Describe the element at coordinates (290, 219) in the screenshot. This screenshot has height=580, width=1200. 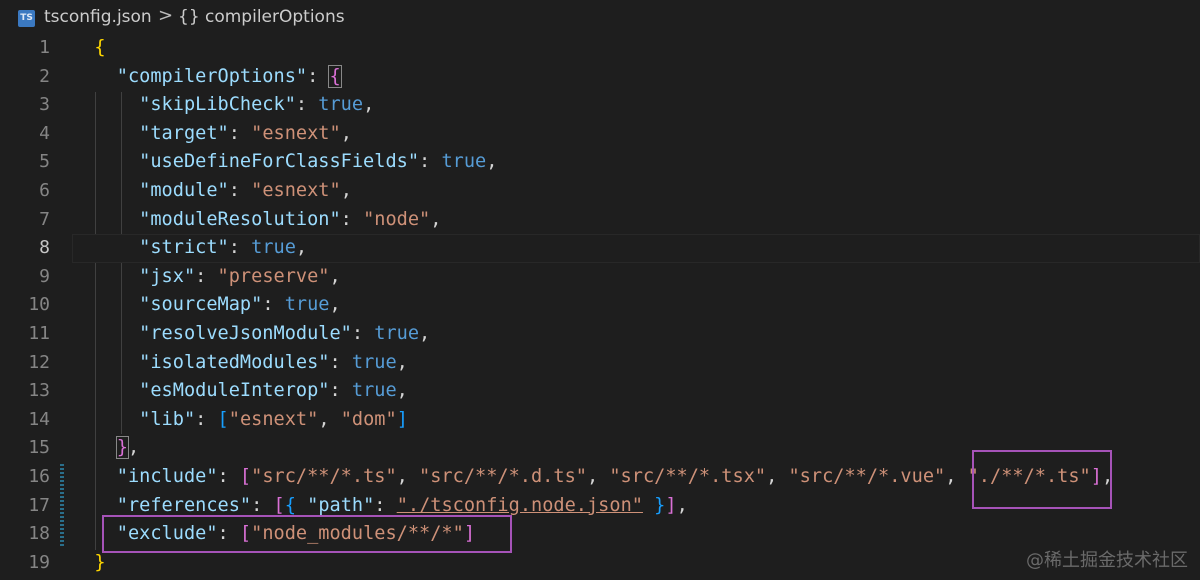
I see `code-line: "moduleResolution": "node",` at that location.